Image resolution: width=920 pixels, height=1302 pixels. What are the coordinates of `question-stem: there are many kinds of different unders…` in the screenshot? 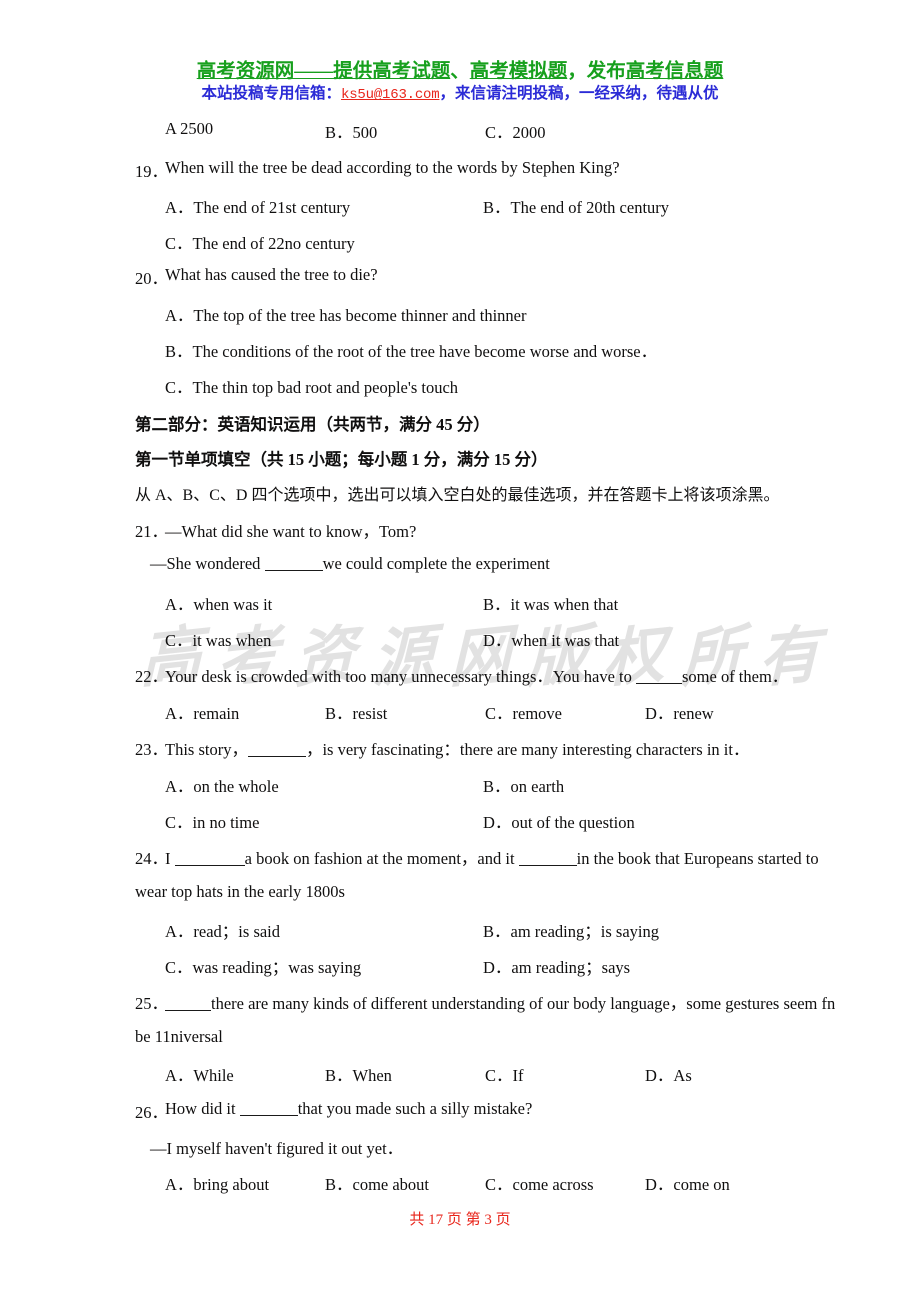 It's located at (500, 1002).